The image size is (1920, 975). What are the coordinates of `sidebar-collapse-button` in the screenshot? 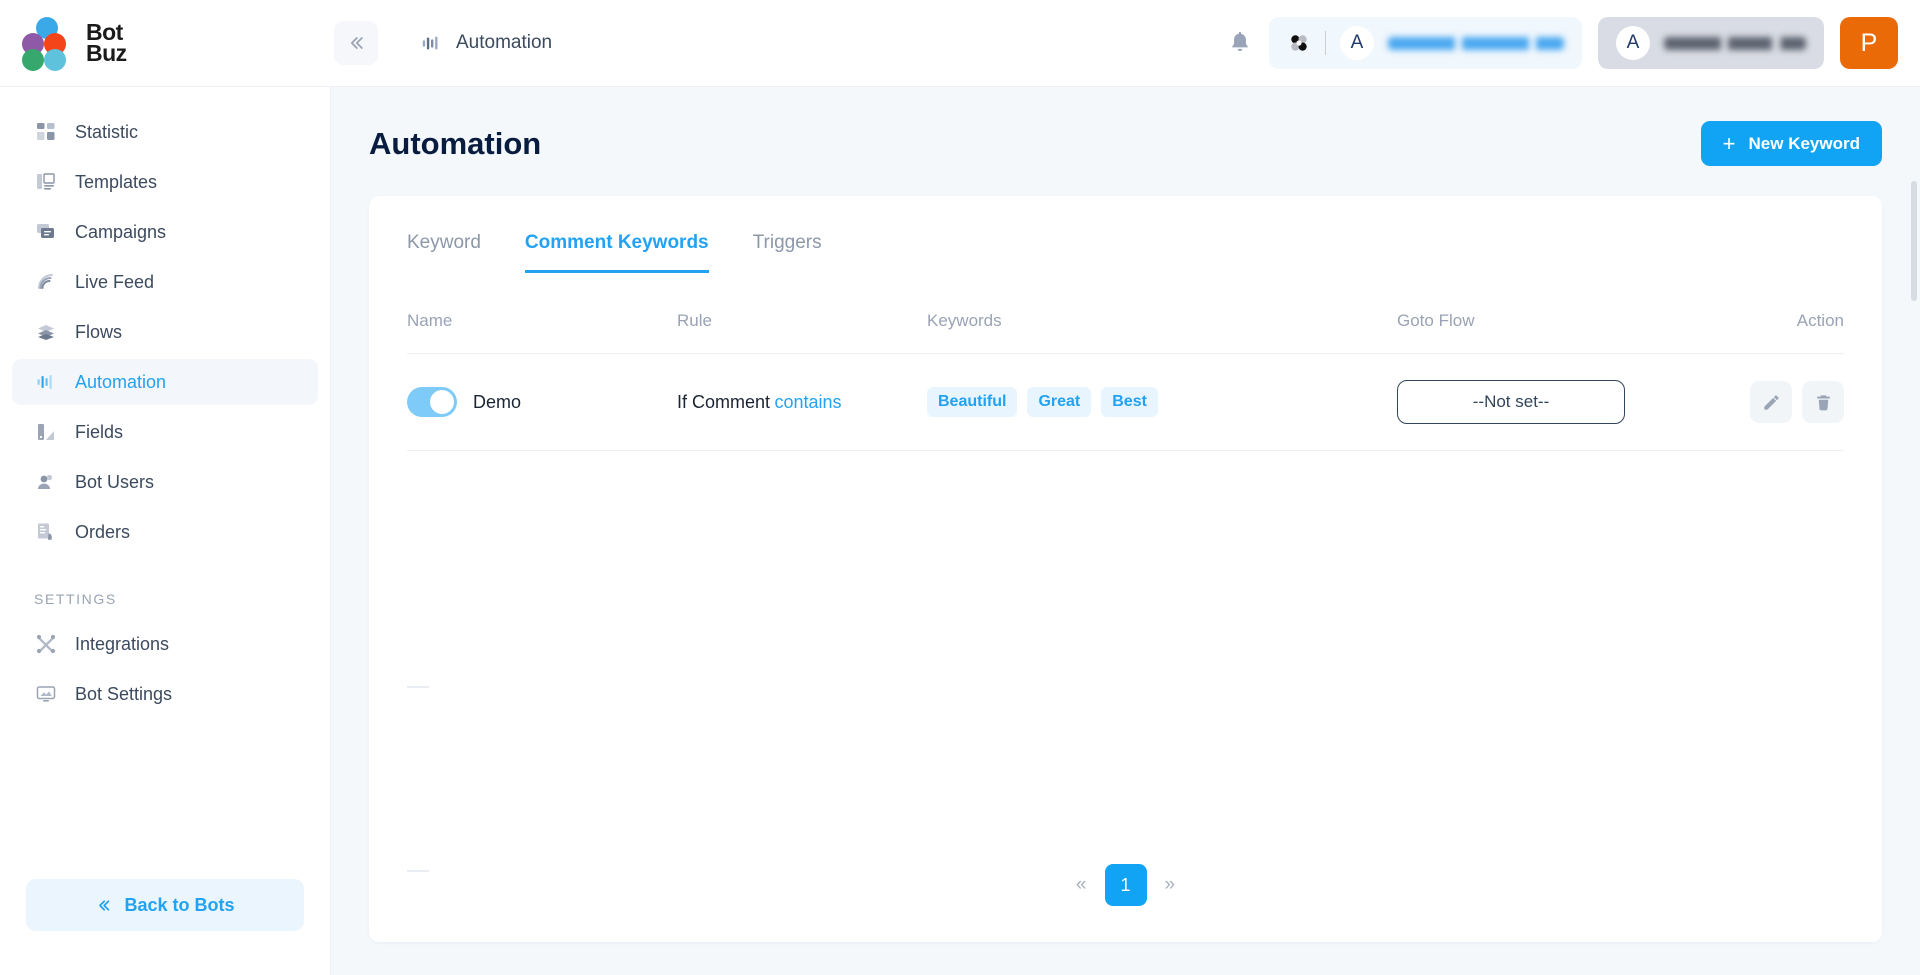 It's located at (356, 43).